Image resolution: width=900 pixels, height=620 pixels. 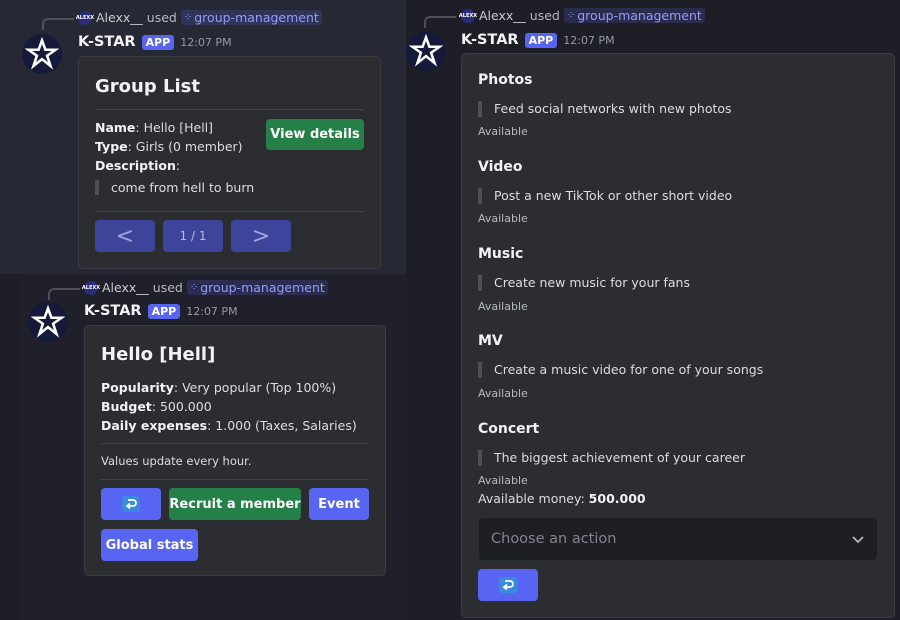 What do you see at coordinates (138, 165) in the screenshot?
I see `group-description-field: Description:` at bounding box center [138, 165].